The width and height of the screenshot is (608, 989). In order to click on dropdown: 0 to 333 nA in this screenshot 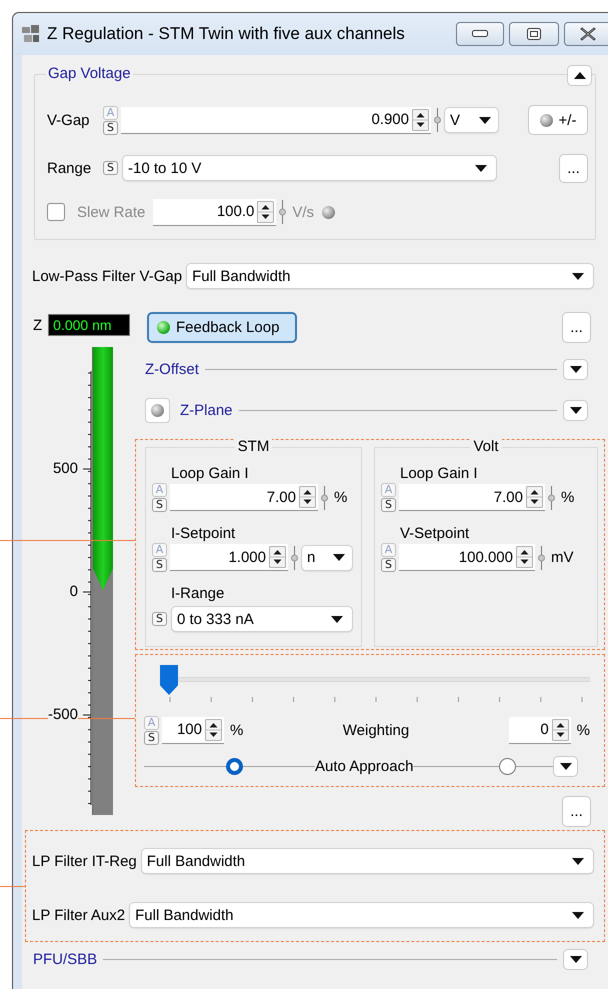, I will do `click(262, 619)`.